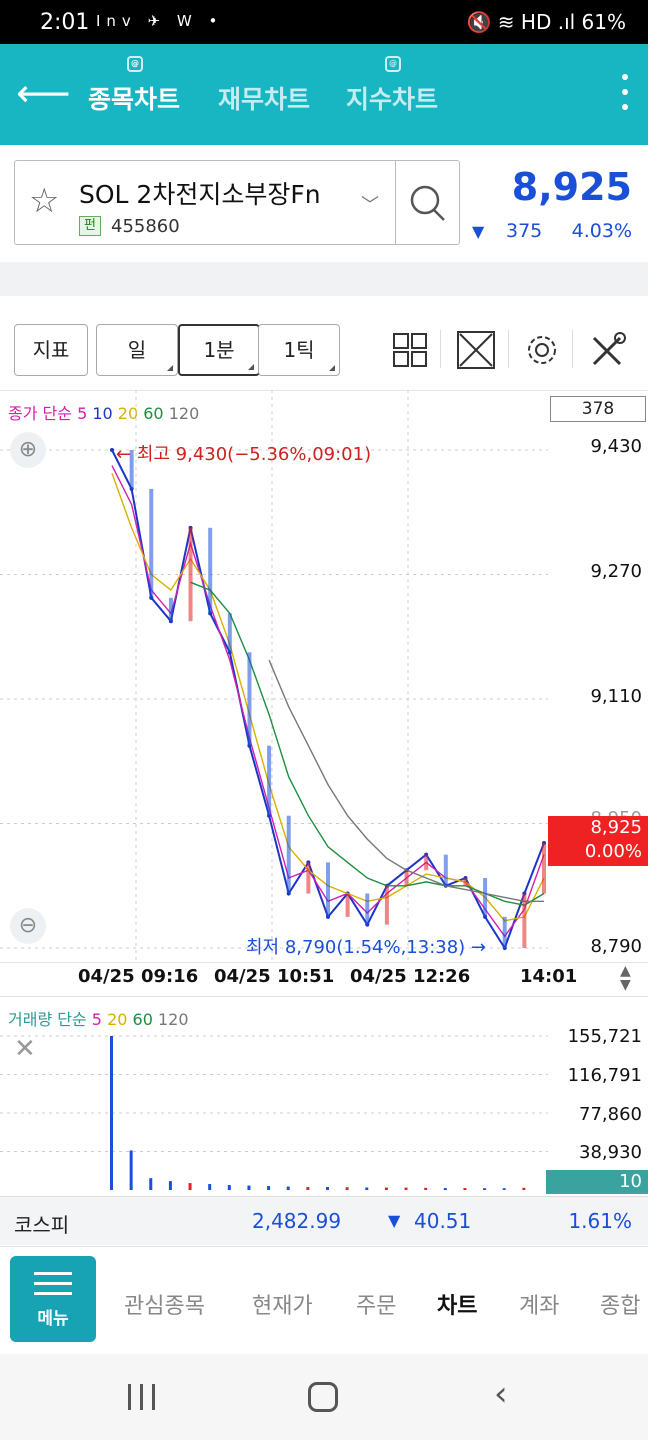 Image resolution: width=648 pixels, height=1440 pixels. Describe the element at coordinates (44, 201) in the screenshot. I see `favorite-star-icon: ☆` at that location.